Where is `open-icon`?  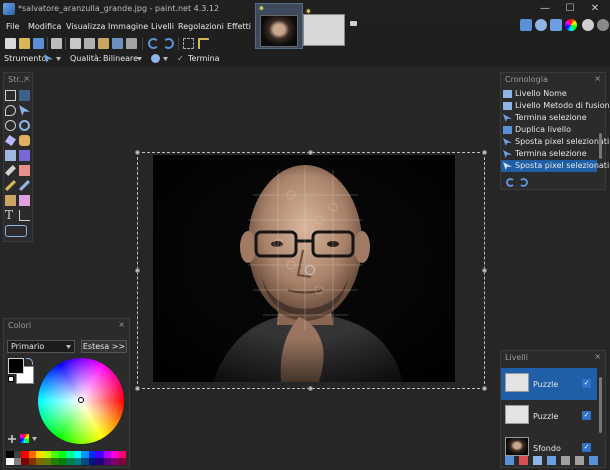
open-icon is located at coordinates (24, 43).